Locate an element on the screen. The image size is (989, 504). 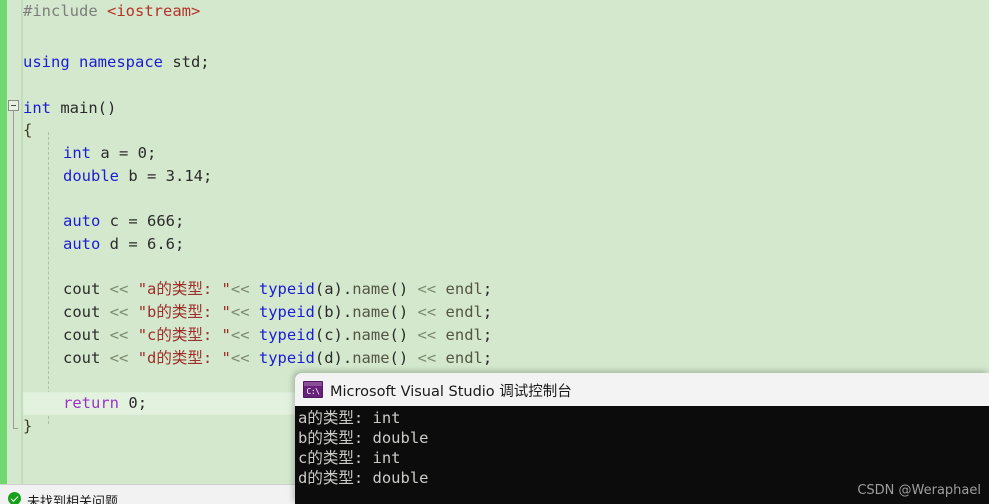
code-line: double b = 3.14; is located at coordinates (117, 176).